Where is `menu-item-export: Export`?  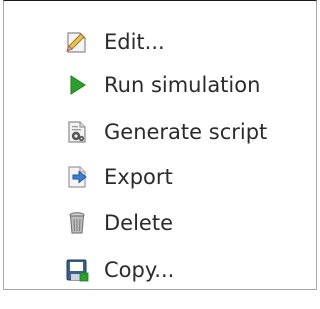
menu-item-export: Export is located at coordinates (118, 177).